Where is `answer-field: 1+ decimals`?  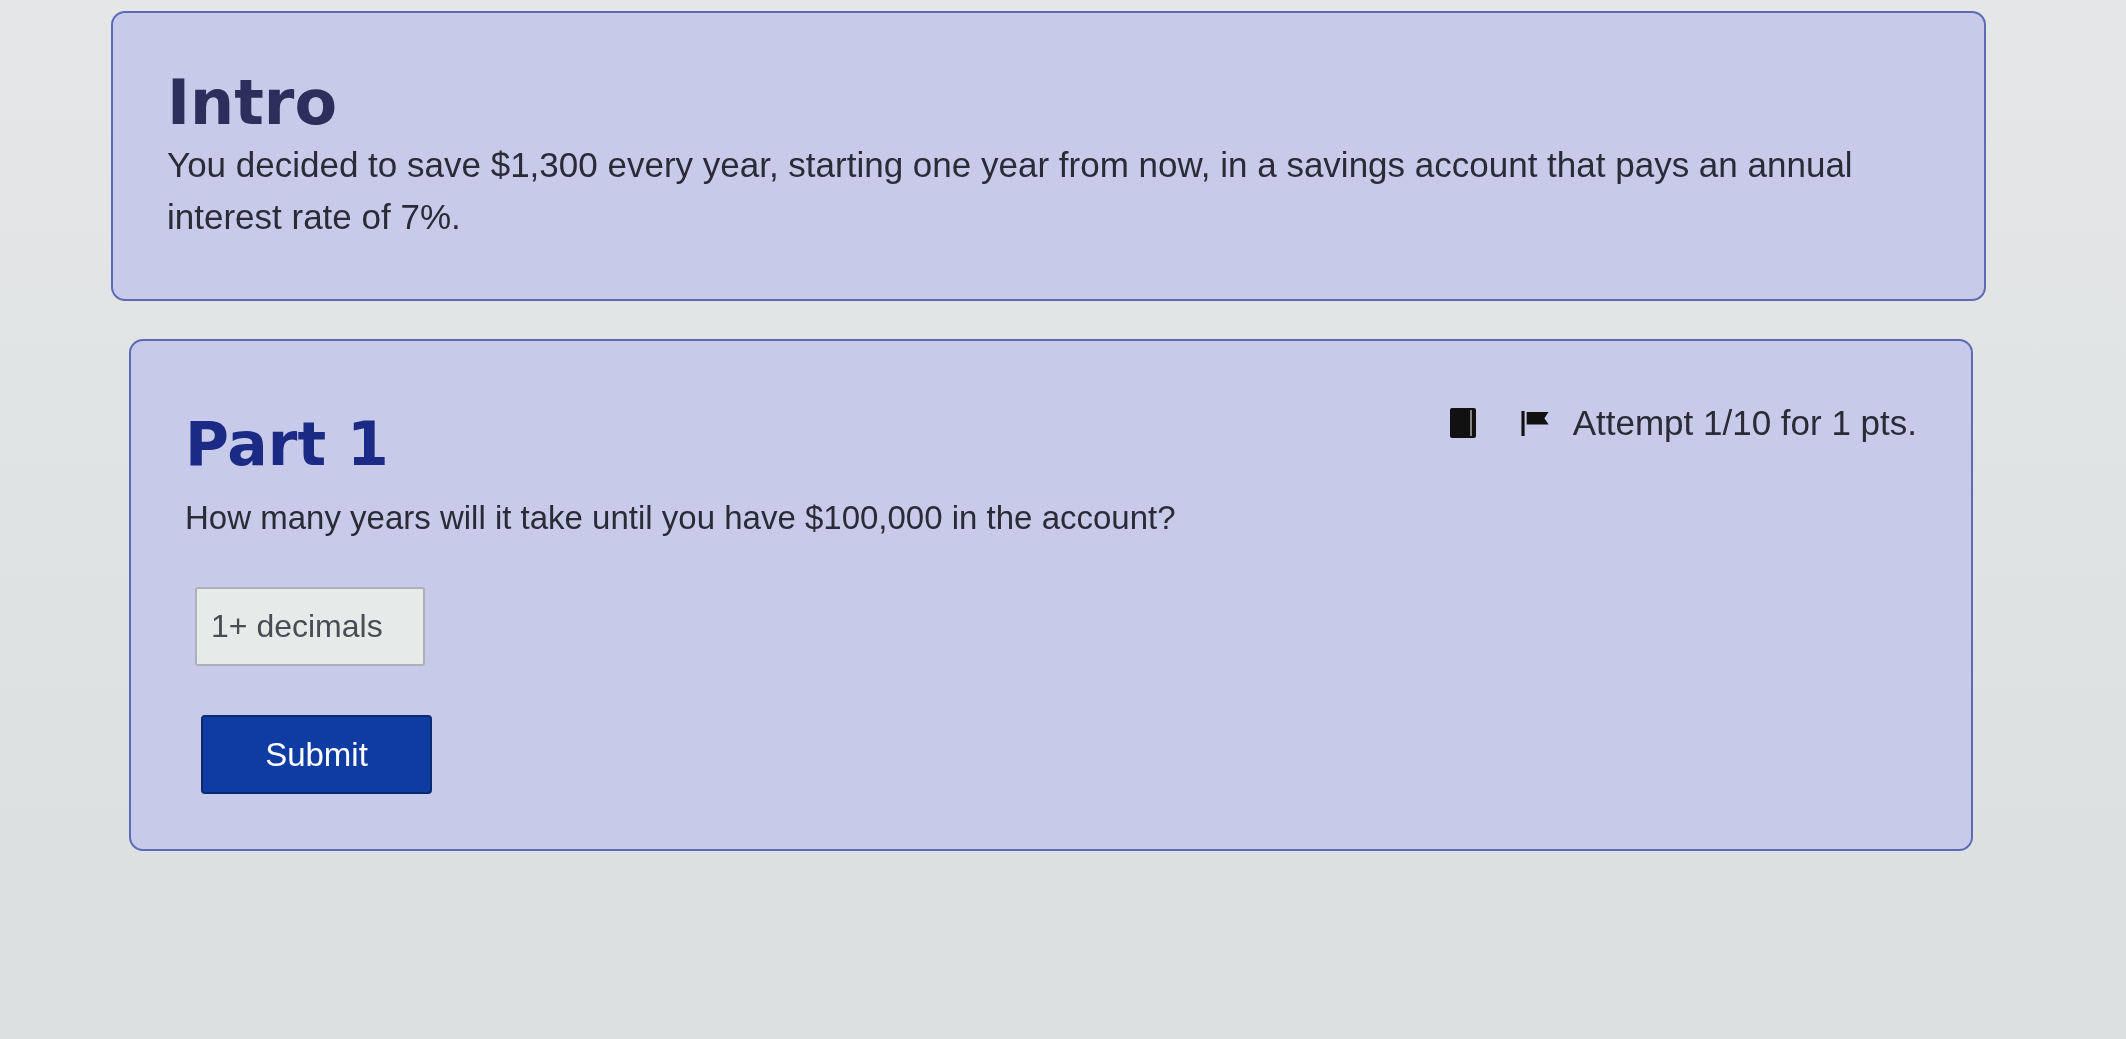
answer-field: 1+ decimals is located at coordinates (310, 626).